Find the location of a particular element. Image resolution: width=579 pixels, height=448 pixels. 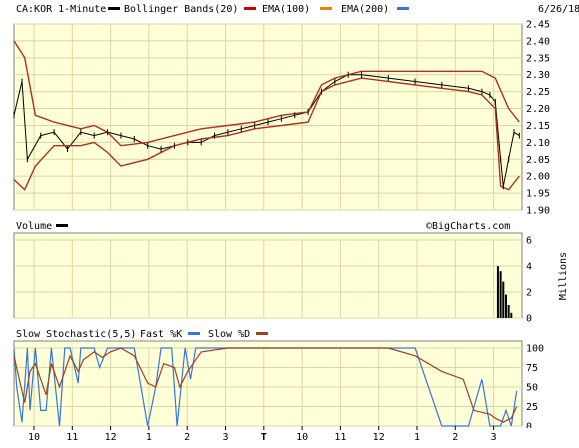

bollinger-legend-swatch is located at coordinates (114, 8).